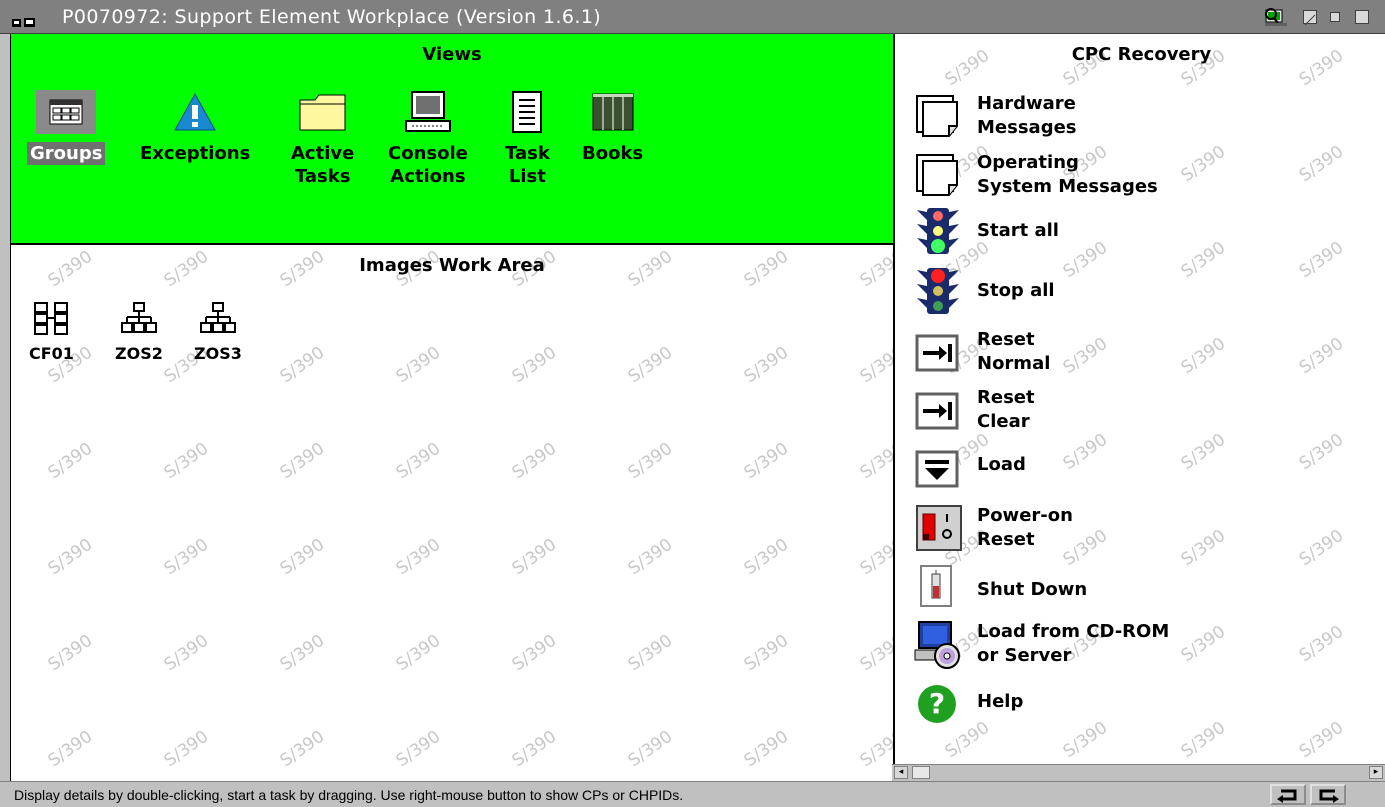 This screenshot has height=807, width=1385. I want to click on task-label: Start all, so click(1018, 230).